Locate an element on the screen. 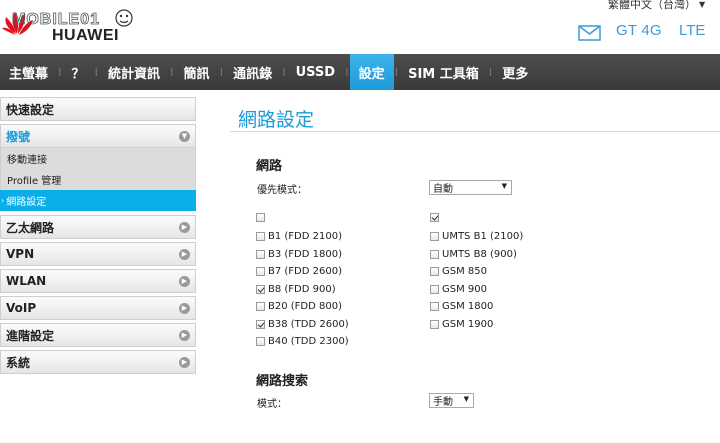 This screenshot has height=443, width=720. nav-statistics: 統計資訊 is located at coordinates (134, 72).